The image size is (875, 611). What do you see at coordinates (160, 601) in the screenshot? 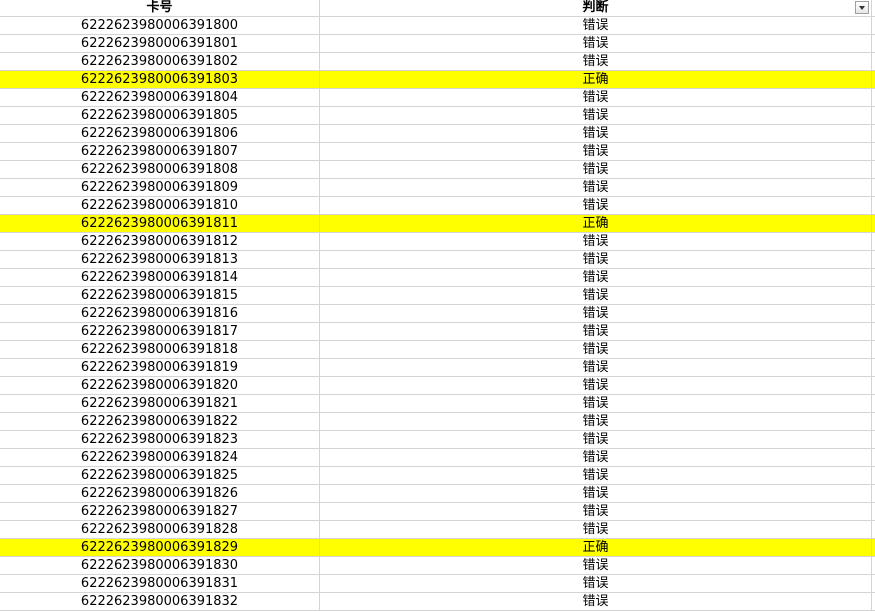
I see `card-number-cell: 6222623980006391832` at bounding box center [160, 601].